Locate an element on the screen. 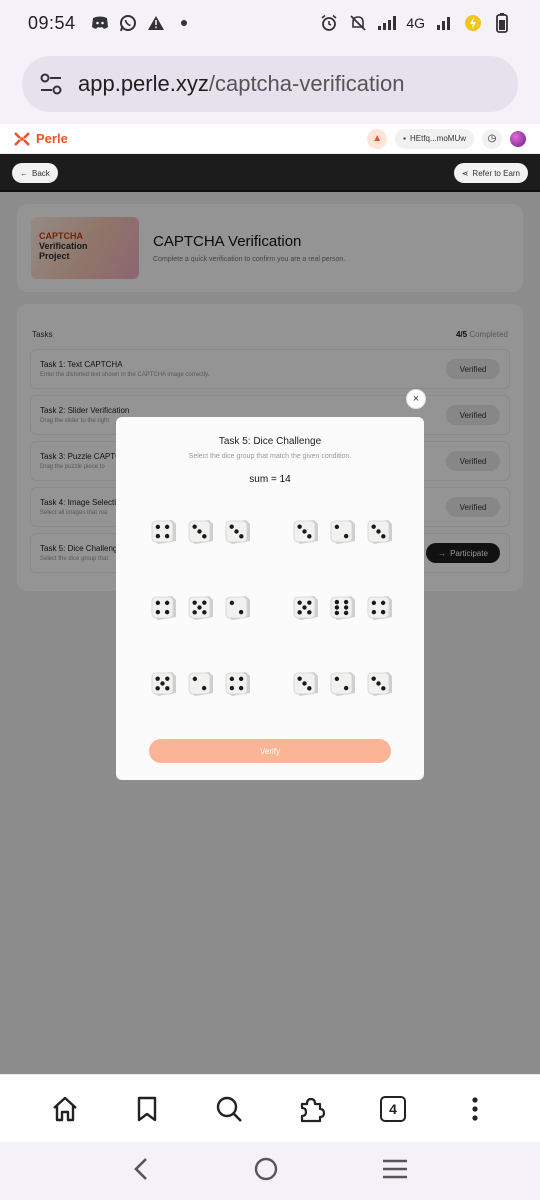 This screenshot has width=540, height=1200. perle-logo-icon is located at coordinates (22, 138).